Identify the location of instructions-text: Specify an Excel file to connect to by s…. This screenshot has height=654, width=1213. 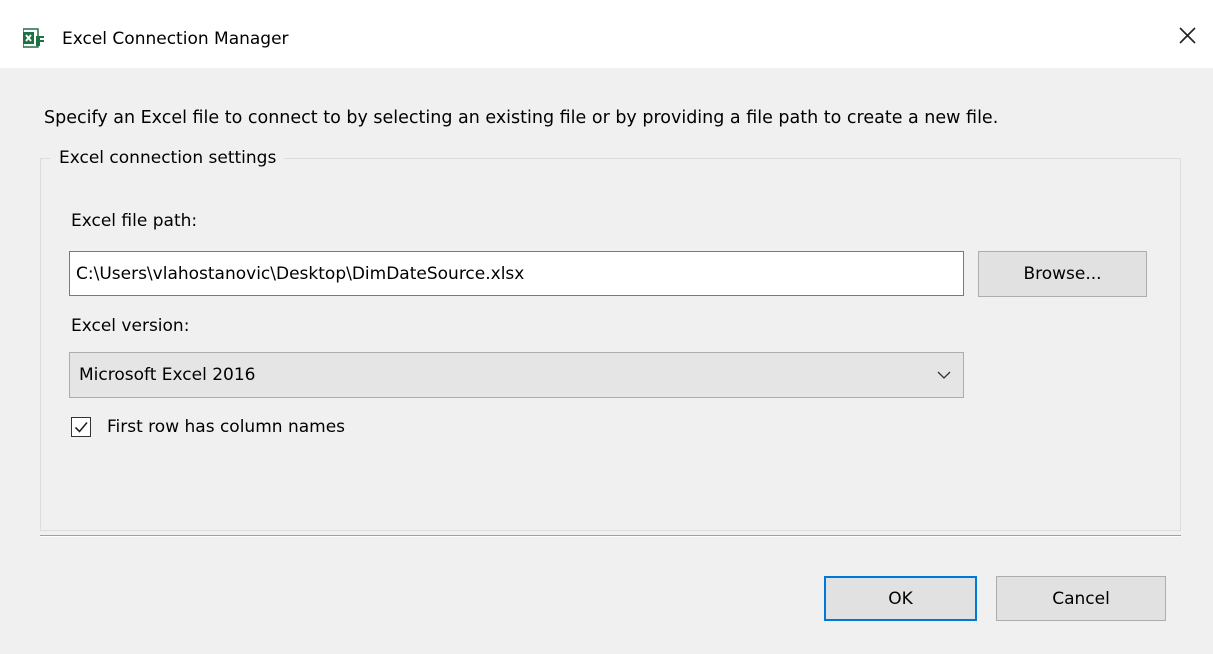
(521, 118).